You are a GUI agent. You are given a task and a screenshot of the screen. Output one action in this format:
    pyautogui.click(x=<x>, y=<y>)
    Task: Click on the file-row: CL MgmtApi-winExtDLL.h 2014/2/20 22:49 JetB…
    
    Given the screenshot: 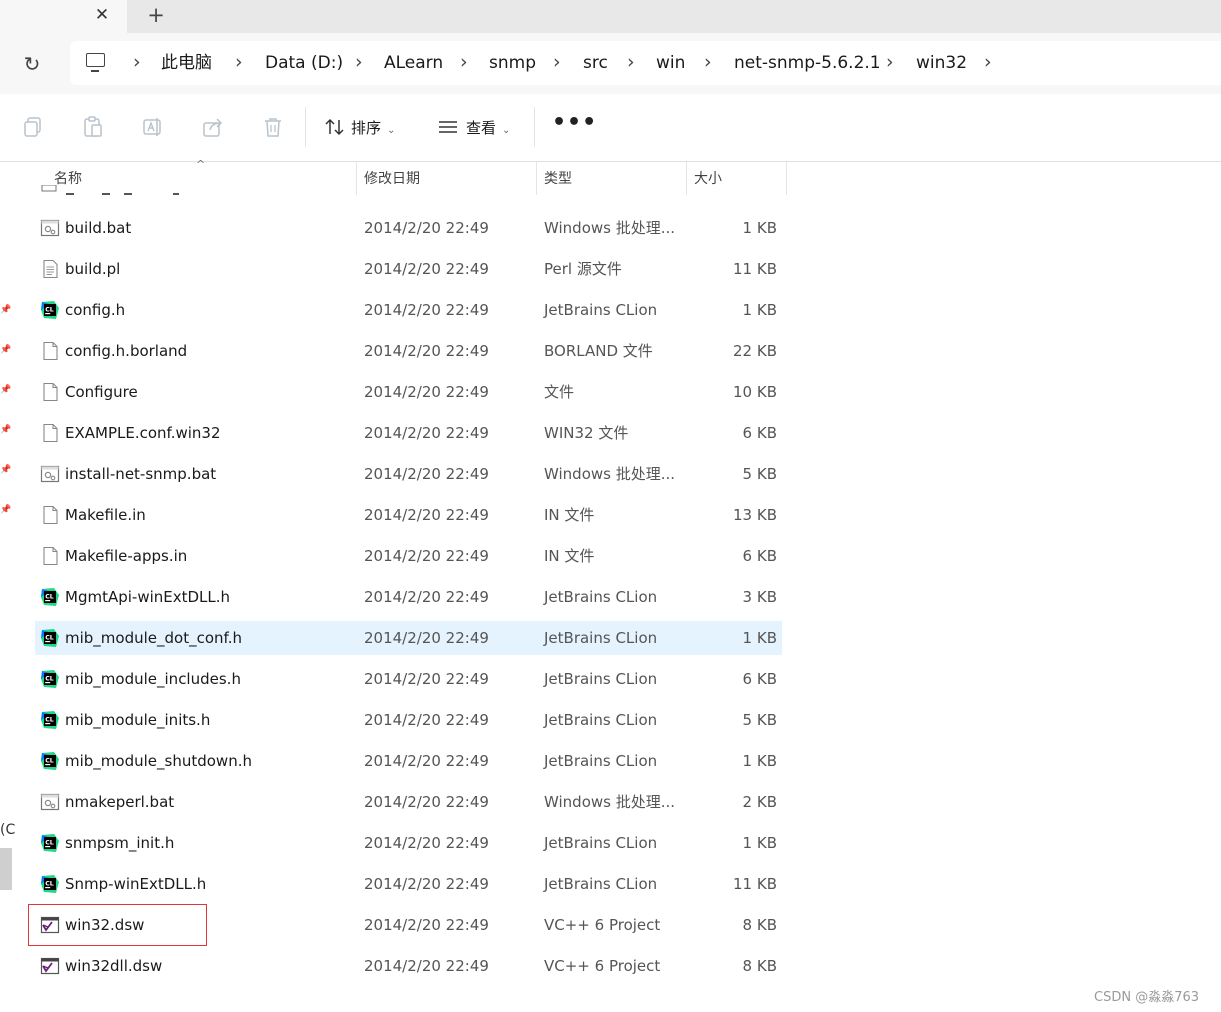 What is the action you would take?
    pyautogui.click(x=408, y=597)
    